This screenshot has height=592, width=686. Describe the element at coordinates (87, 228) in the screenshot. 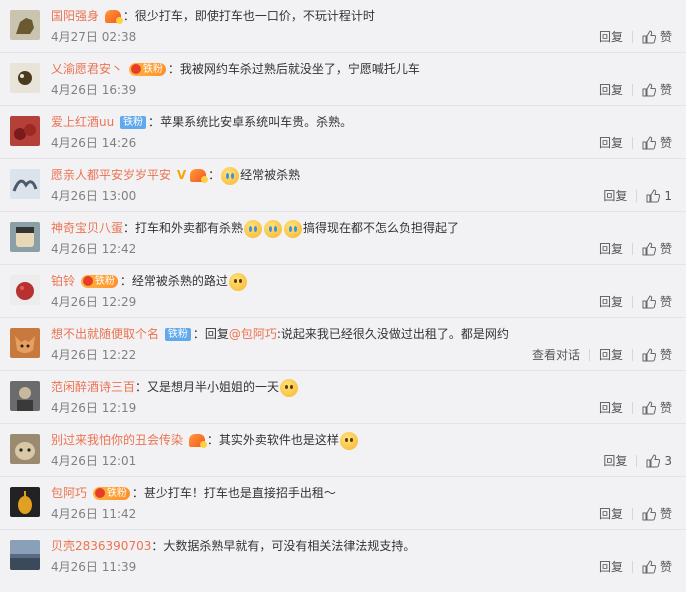

I see `comment-username: 神奇宝贝八蛋` at that location.